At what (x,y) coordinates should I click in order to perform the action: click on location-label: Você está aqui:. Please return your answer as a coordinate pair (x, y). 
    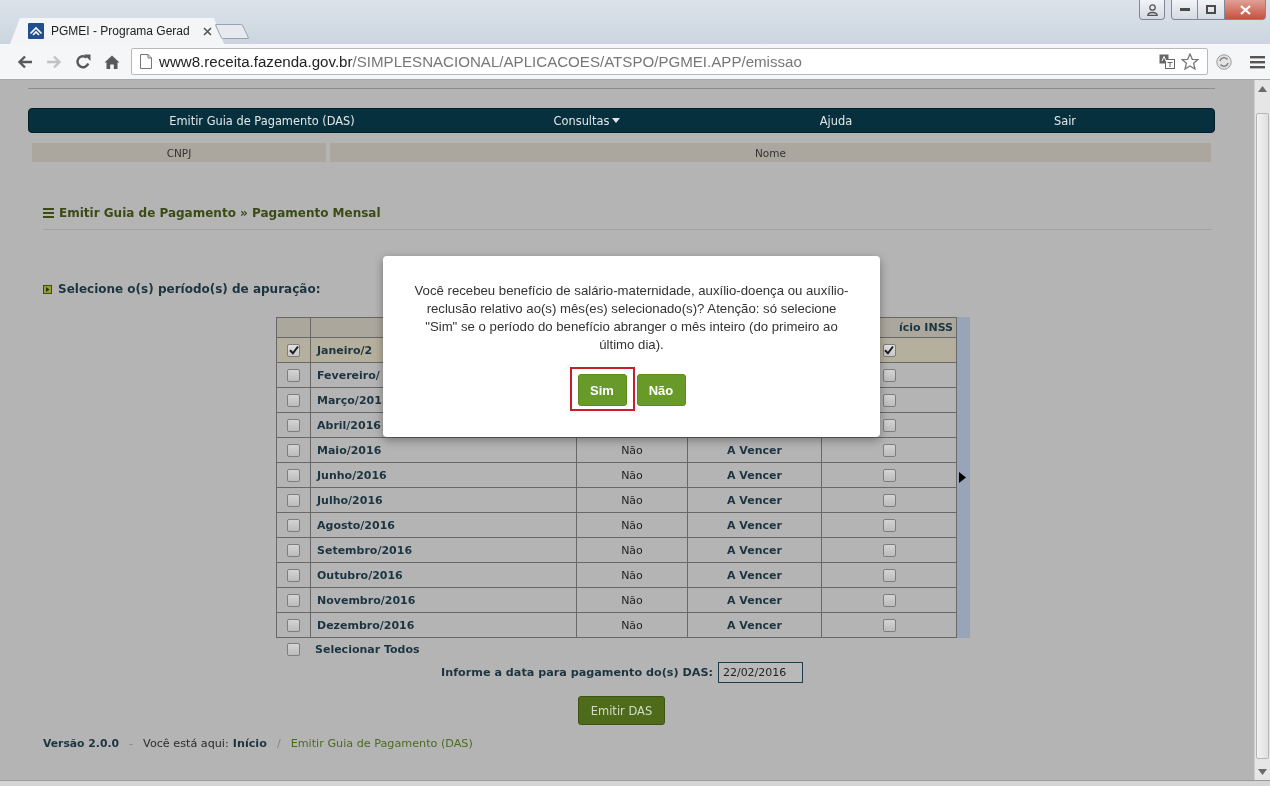
    Looking at the image, I should click on (186, 743).